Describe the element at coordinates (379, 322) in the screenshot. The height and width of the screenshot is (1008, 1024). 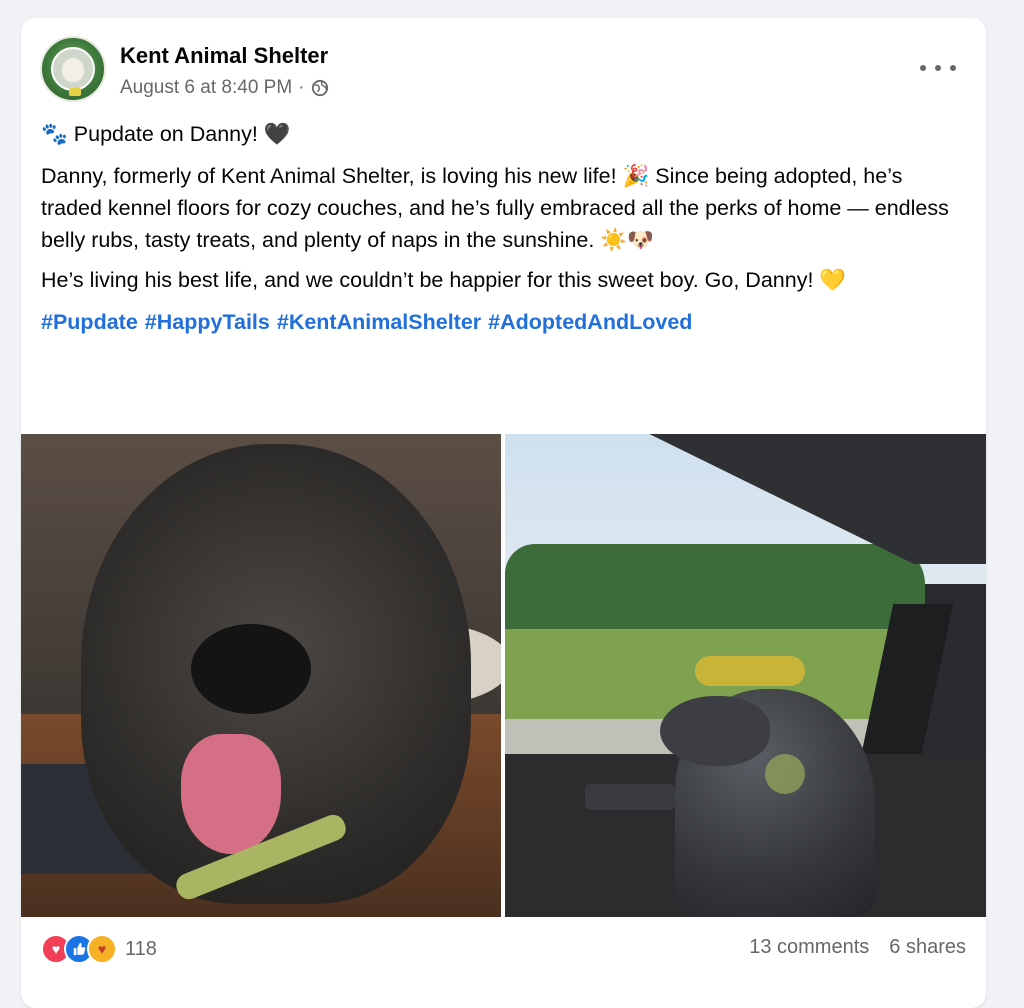
I see `hashtag-link: #KentAnimalShelter` at that location.